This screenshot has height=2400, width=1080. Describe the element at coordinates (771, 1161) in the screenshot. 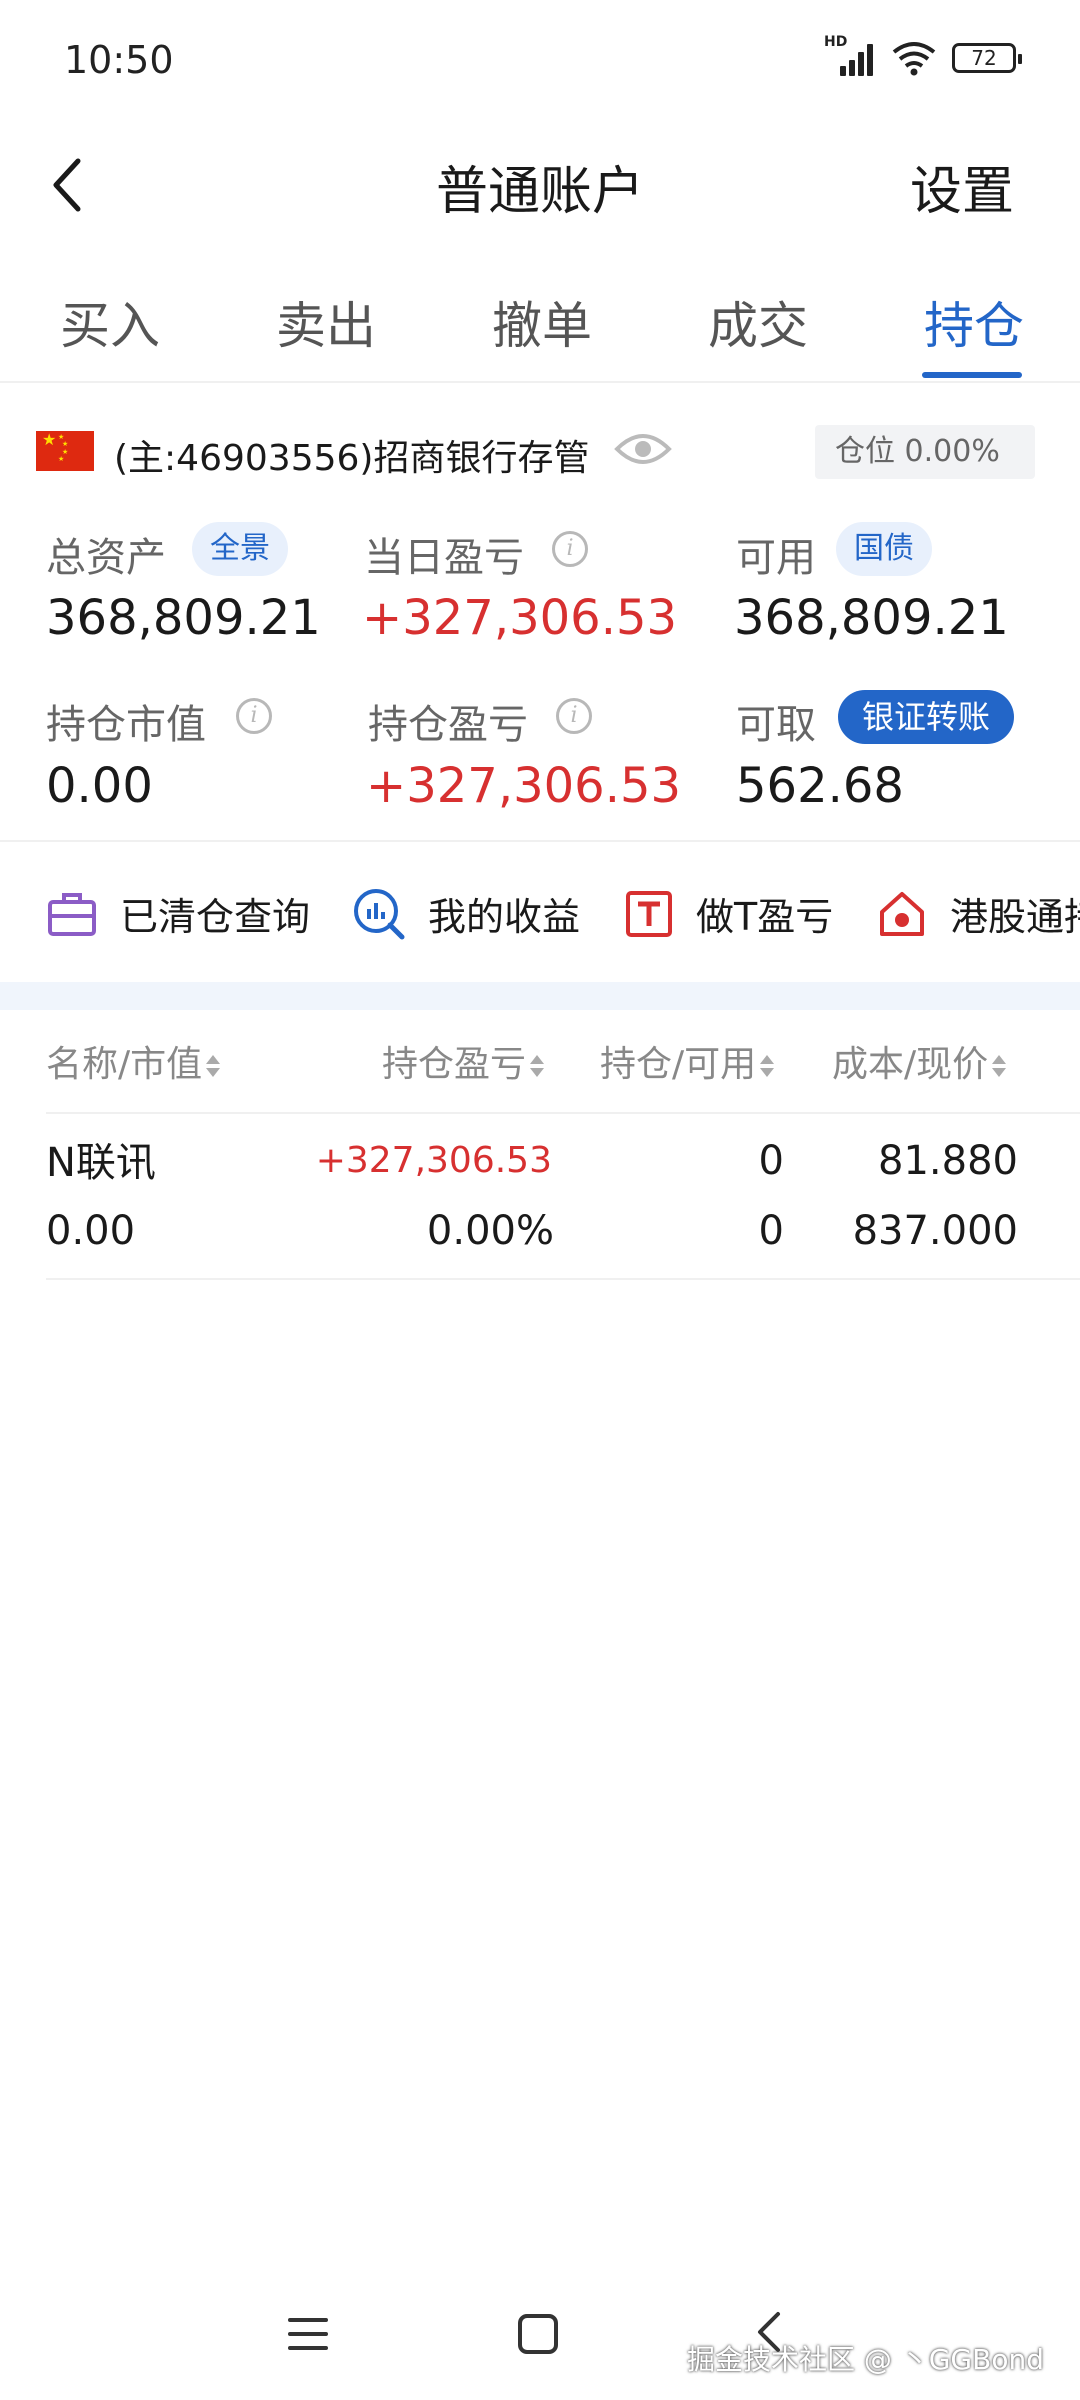

I see `stock-position: 0` at that location.